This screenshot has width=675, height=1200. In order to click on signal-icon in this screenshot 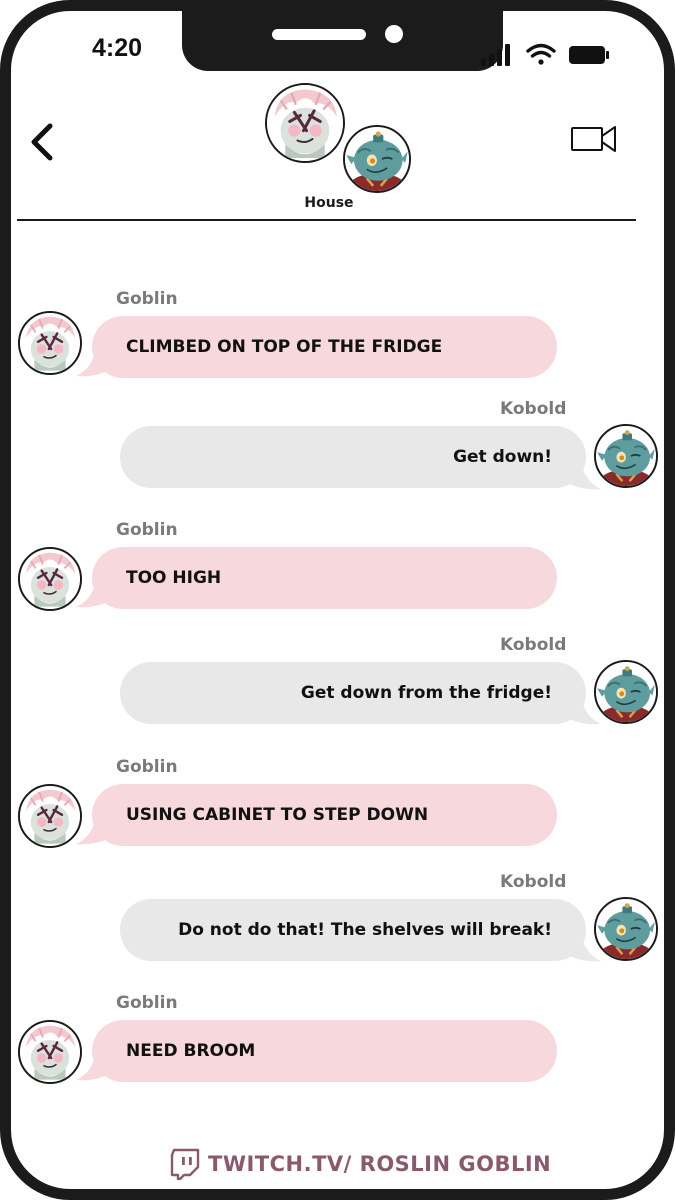, I will do `click(495, 55)`.